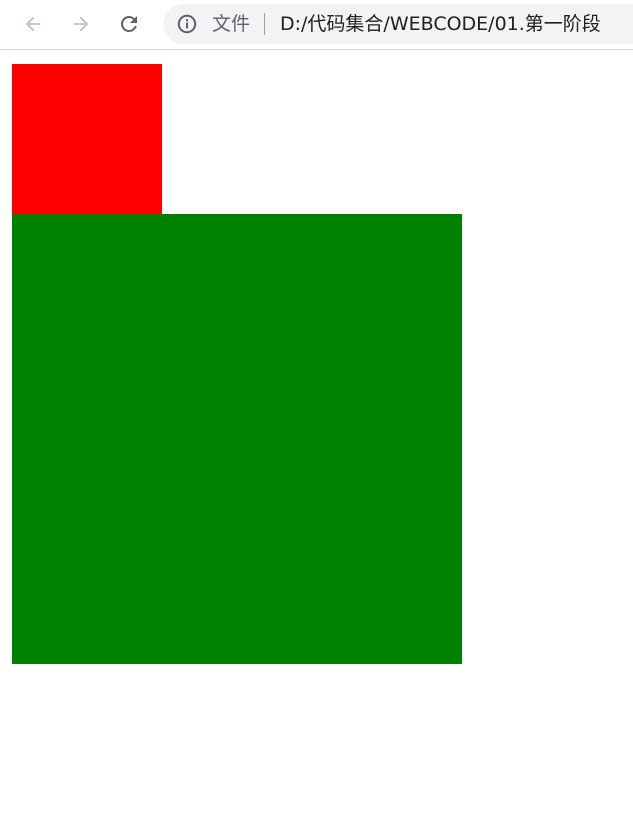 This screenshot has height=816, width=633. I want to click on scheme-label: 文件, so click(231, 24).